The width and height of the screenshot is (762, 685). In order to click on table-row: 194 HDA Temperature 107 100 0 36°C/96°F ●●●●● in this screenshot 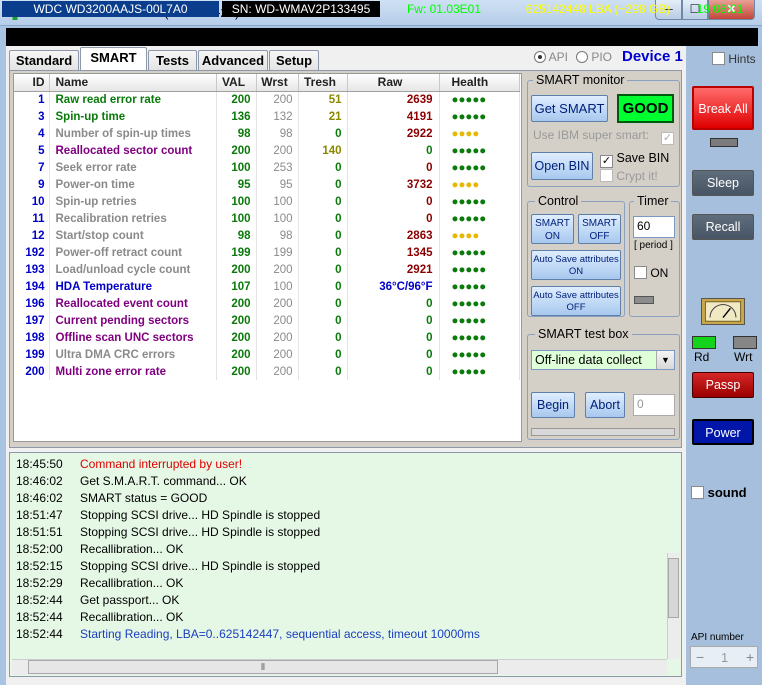, I will do `click(267, 286)`.